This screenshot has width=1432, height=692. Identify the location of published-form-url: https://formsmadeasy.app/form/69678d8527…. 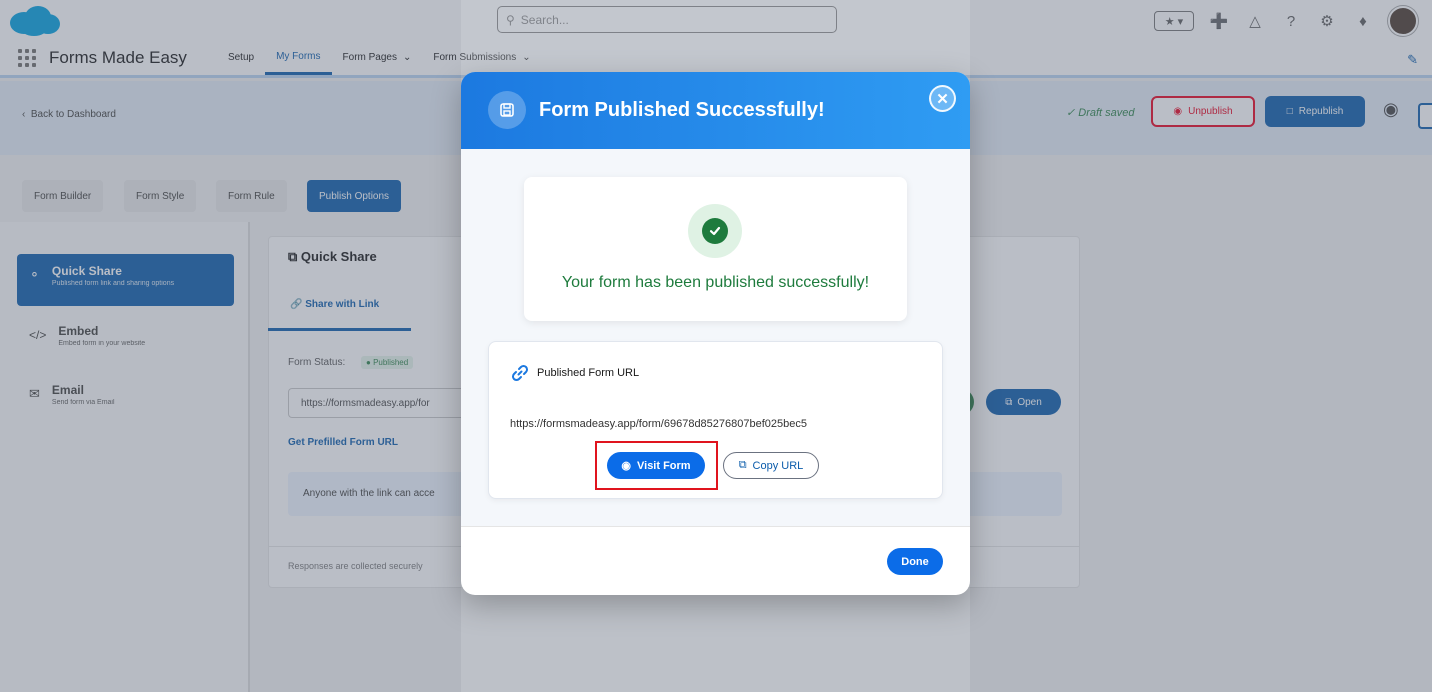
(658, 424).